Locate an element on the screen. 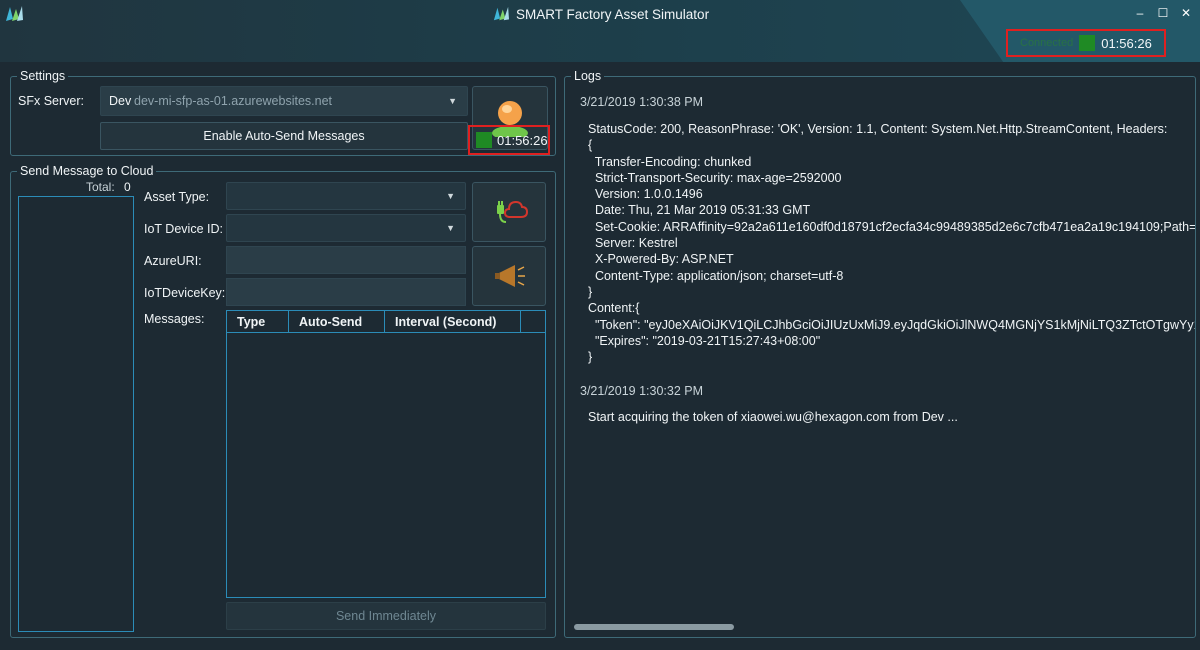 The image size is (1200, 650). megaphone-icon is located at coordinates (510, 276).